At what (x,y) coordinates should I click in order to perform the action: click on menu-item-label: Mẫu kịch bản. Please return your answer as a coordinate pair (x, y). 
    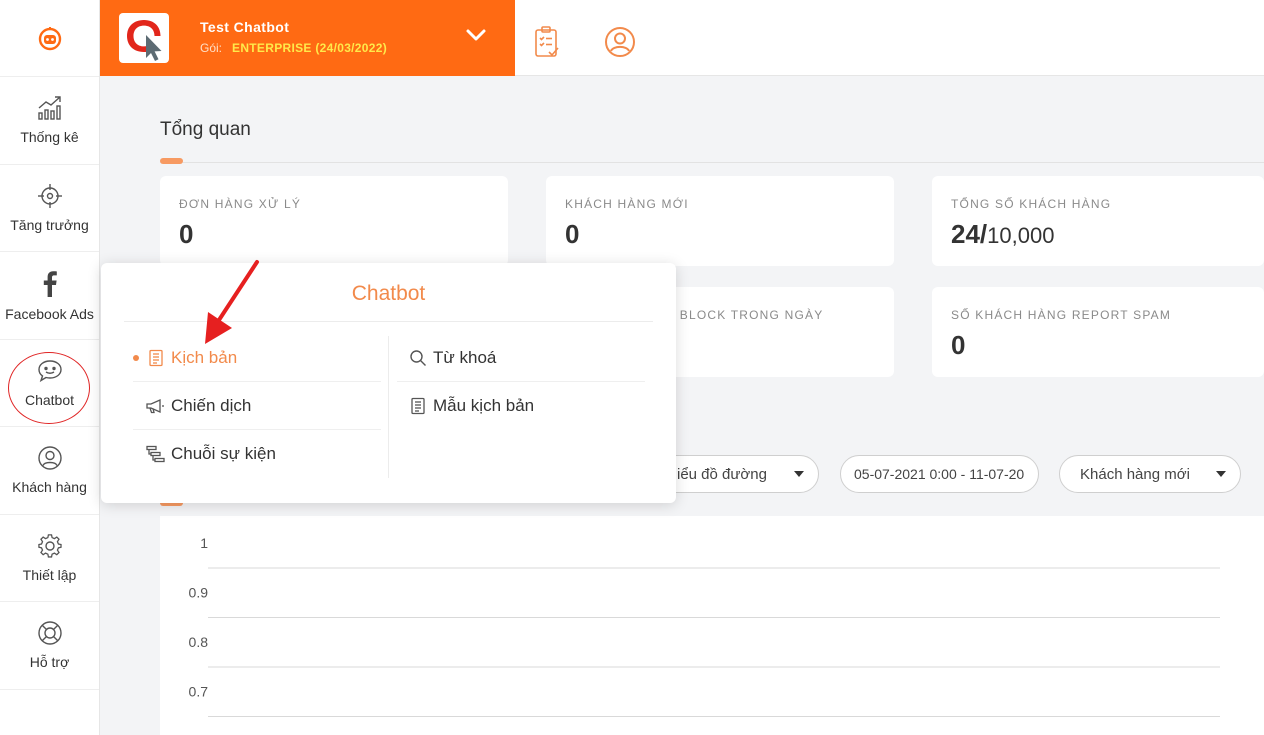
    Looking at the image, I should click on (484, 405).